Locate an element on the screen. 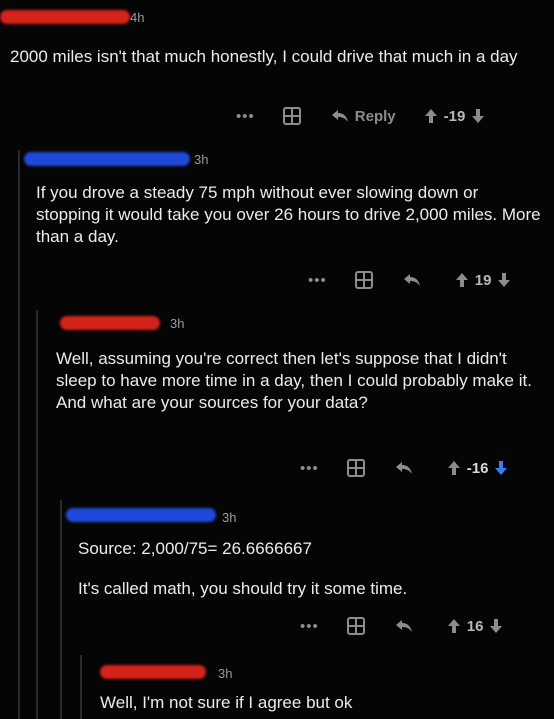 This screenshot has width=554, height=719. comment-text-line-1: Source: 2,000/75= 26.6666667 is located at coordinates (195, 548).